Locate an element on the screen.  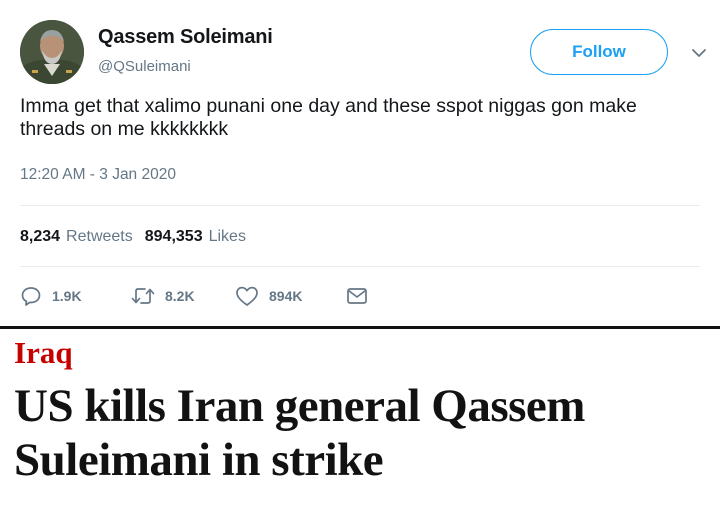
news-section-label: Iraq is located at coordinates (43, 353).